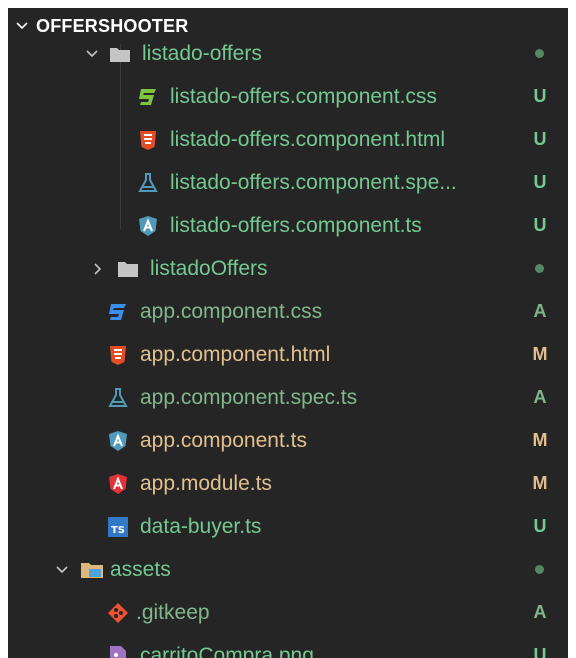  I want to click on tree-item-label: app.component.css, so click(231, 311).